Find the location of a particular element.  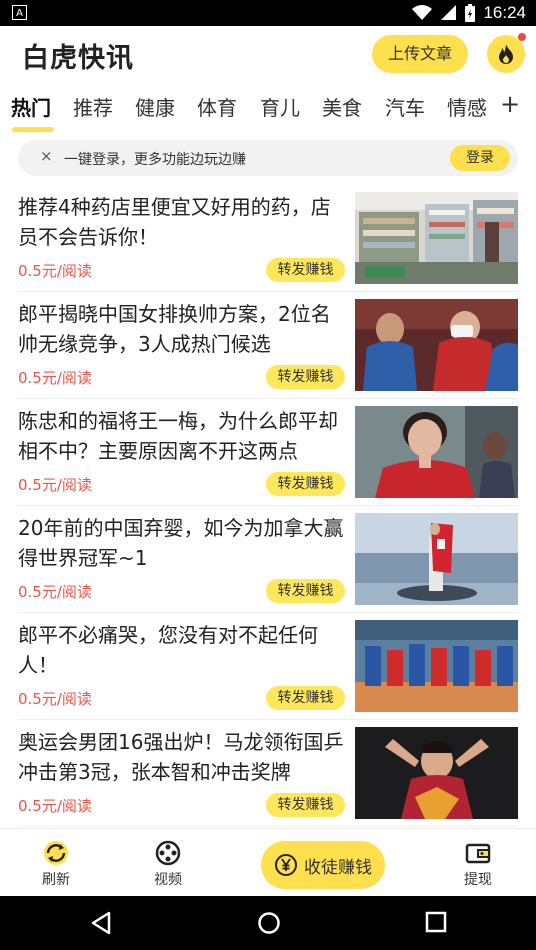

fire-icon is located at coordinates (506, 54).